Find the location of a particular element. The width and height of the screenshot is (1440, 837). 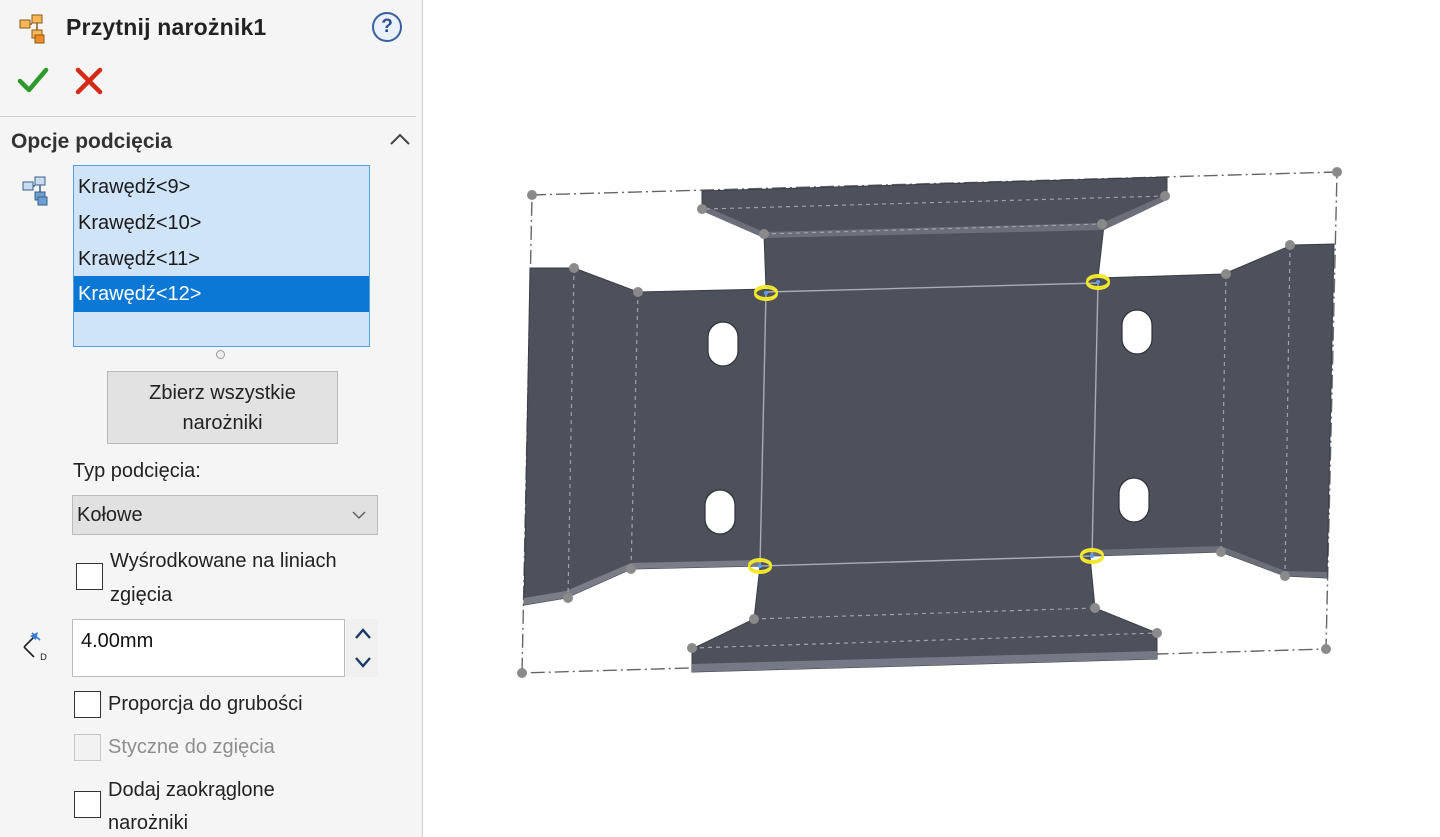

ratio-to-thickness-checkbox is located at coordinates (87, 704).